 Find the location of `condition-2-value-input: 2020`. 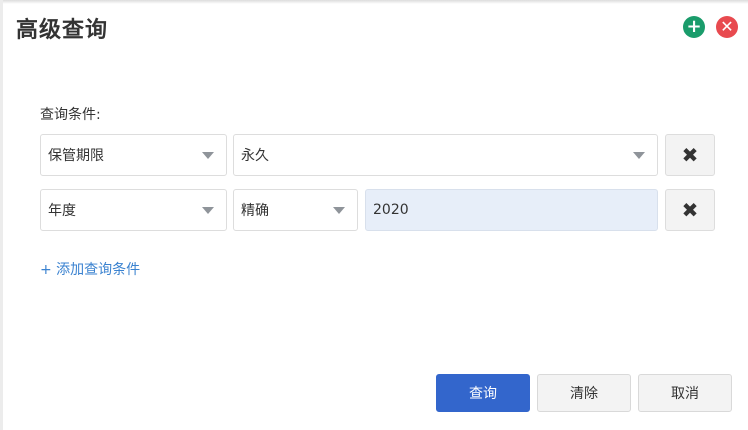

condition-2-value-input: 2020 is located at coordinates (511, 210).